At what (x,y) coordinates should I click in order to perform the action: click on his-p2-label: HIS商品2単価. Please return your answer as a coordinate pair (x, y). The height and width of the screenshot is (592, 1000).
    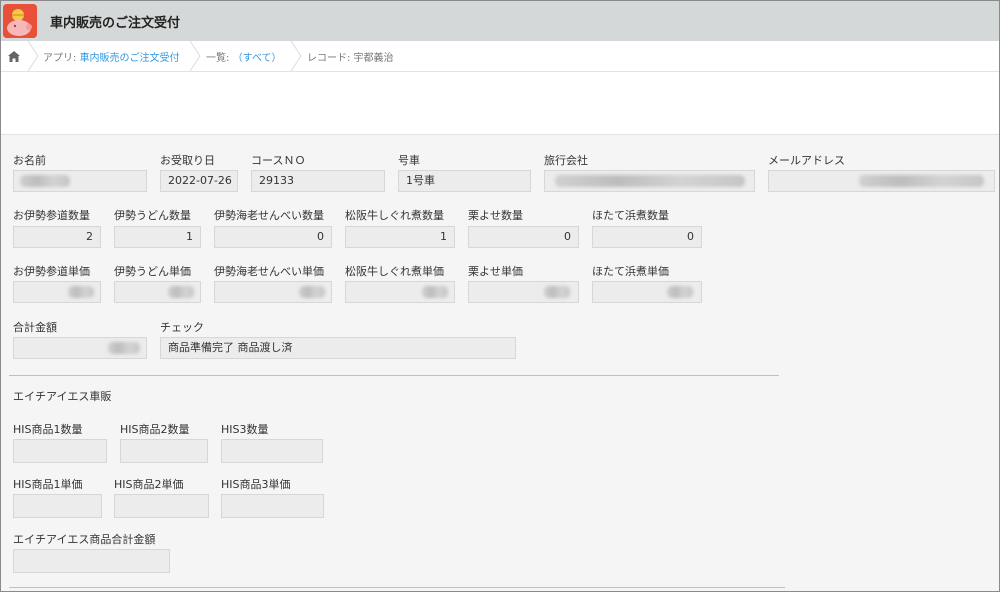
    Looking at the image, I should click on (149, 484).